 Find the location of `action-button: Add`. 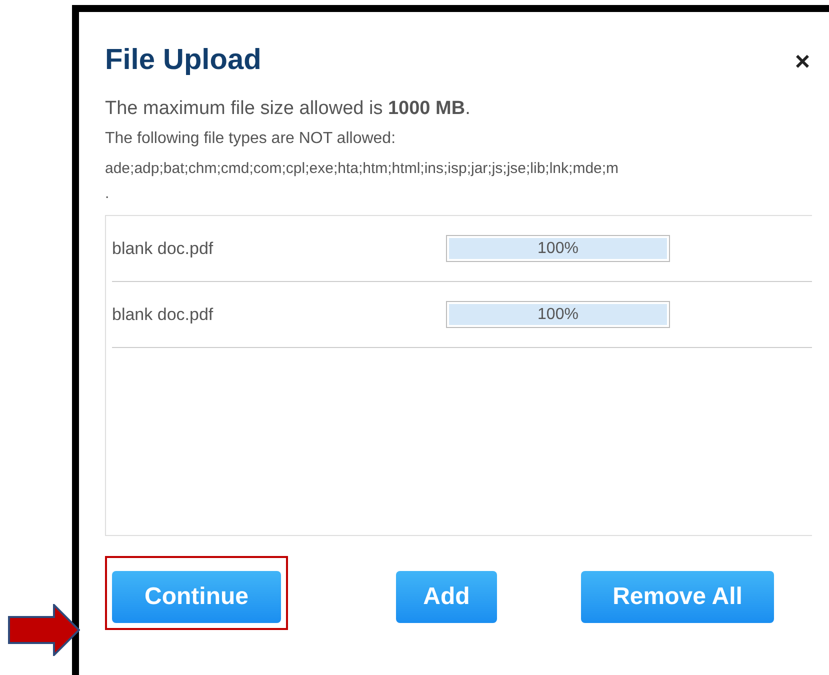

action-button: Add is located at coordinates (446, 597).